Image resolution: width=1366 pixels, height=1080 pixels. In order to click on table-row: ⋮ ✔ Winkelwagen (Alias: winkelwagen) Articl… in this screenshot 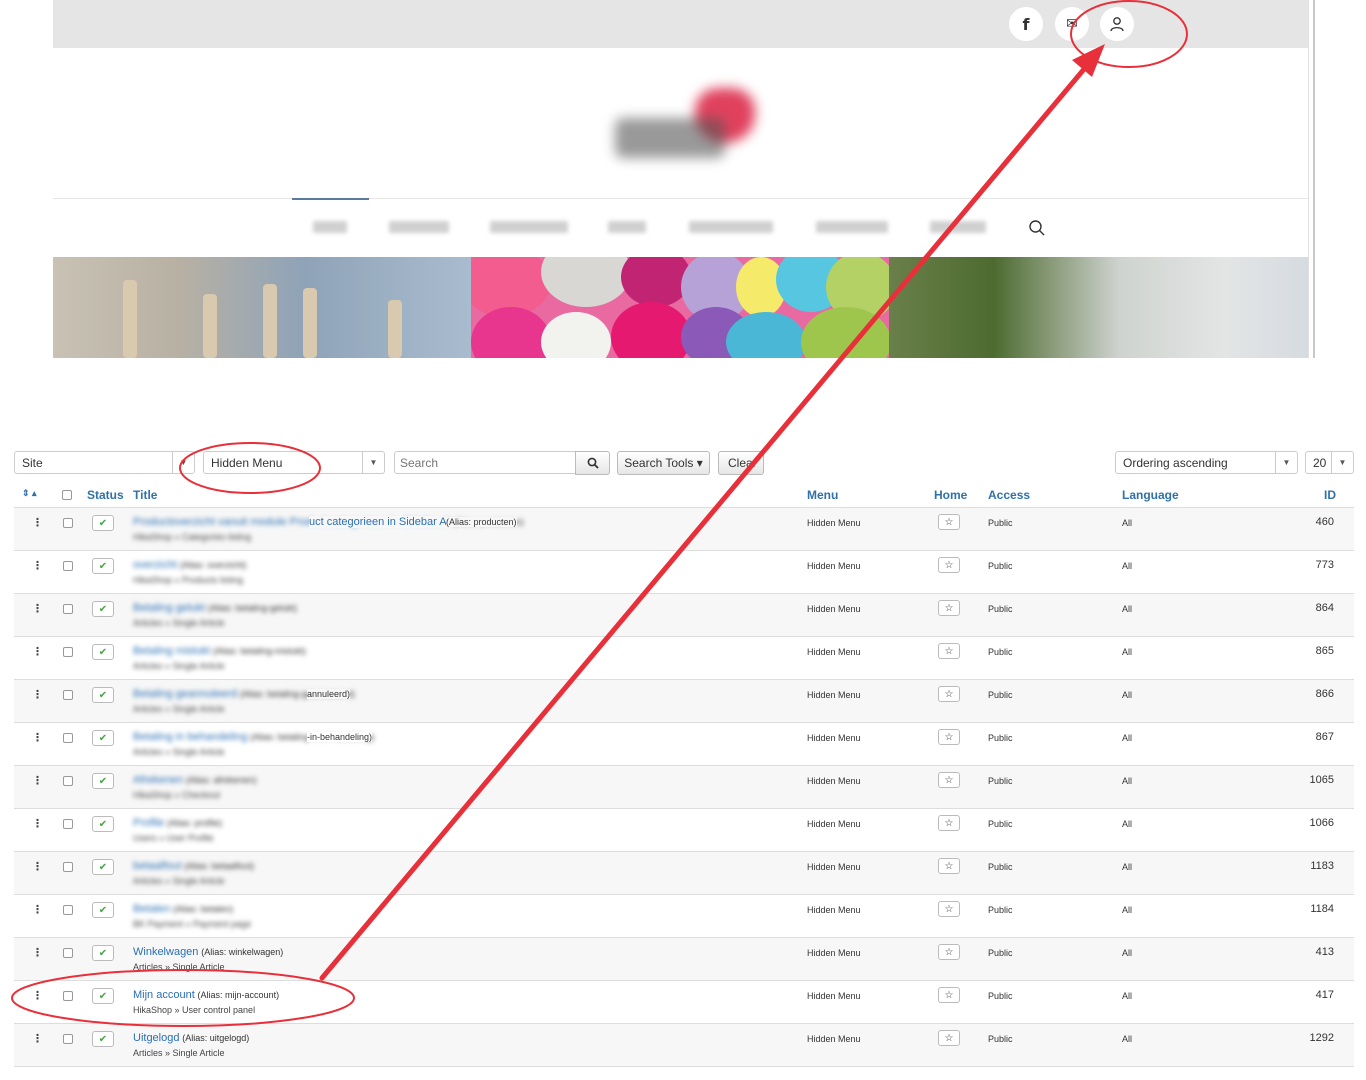, I will do `click(684, 958)`.